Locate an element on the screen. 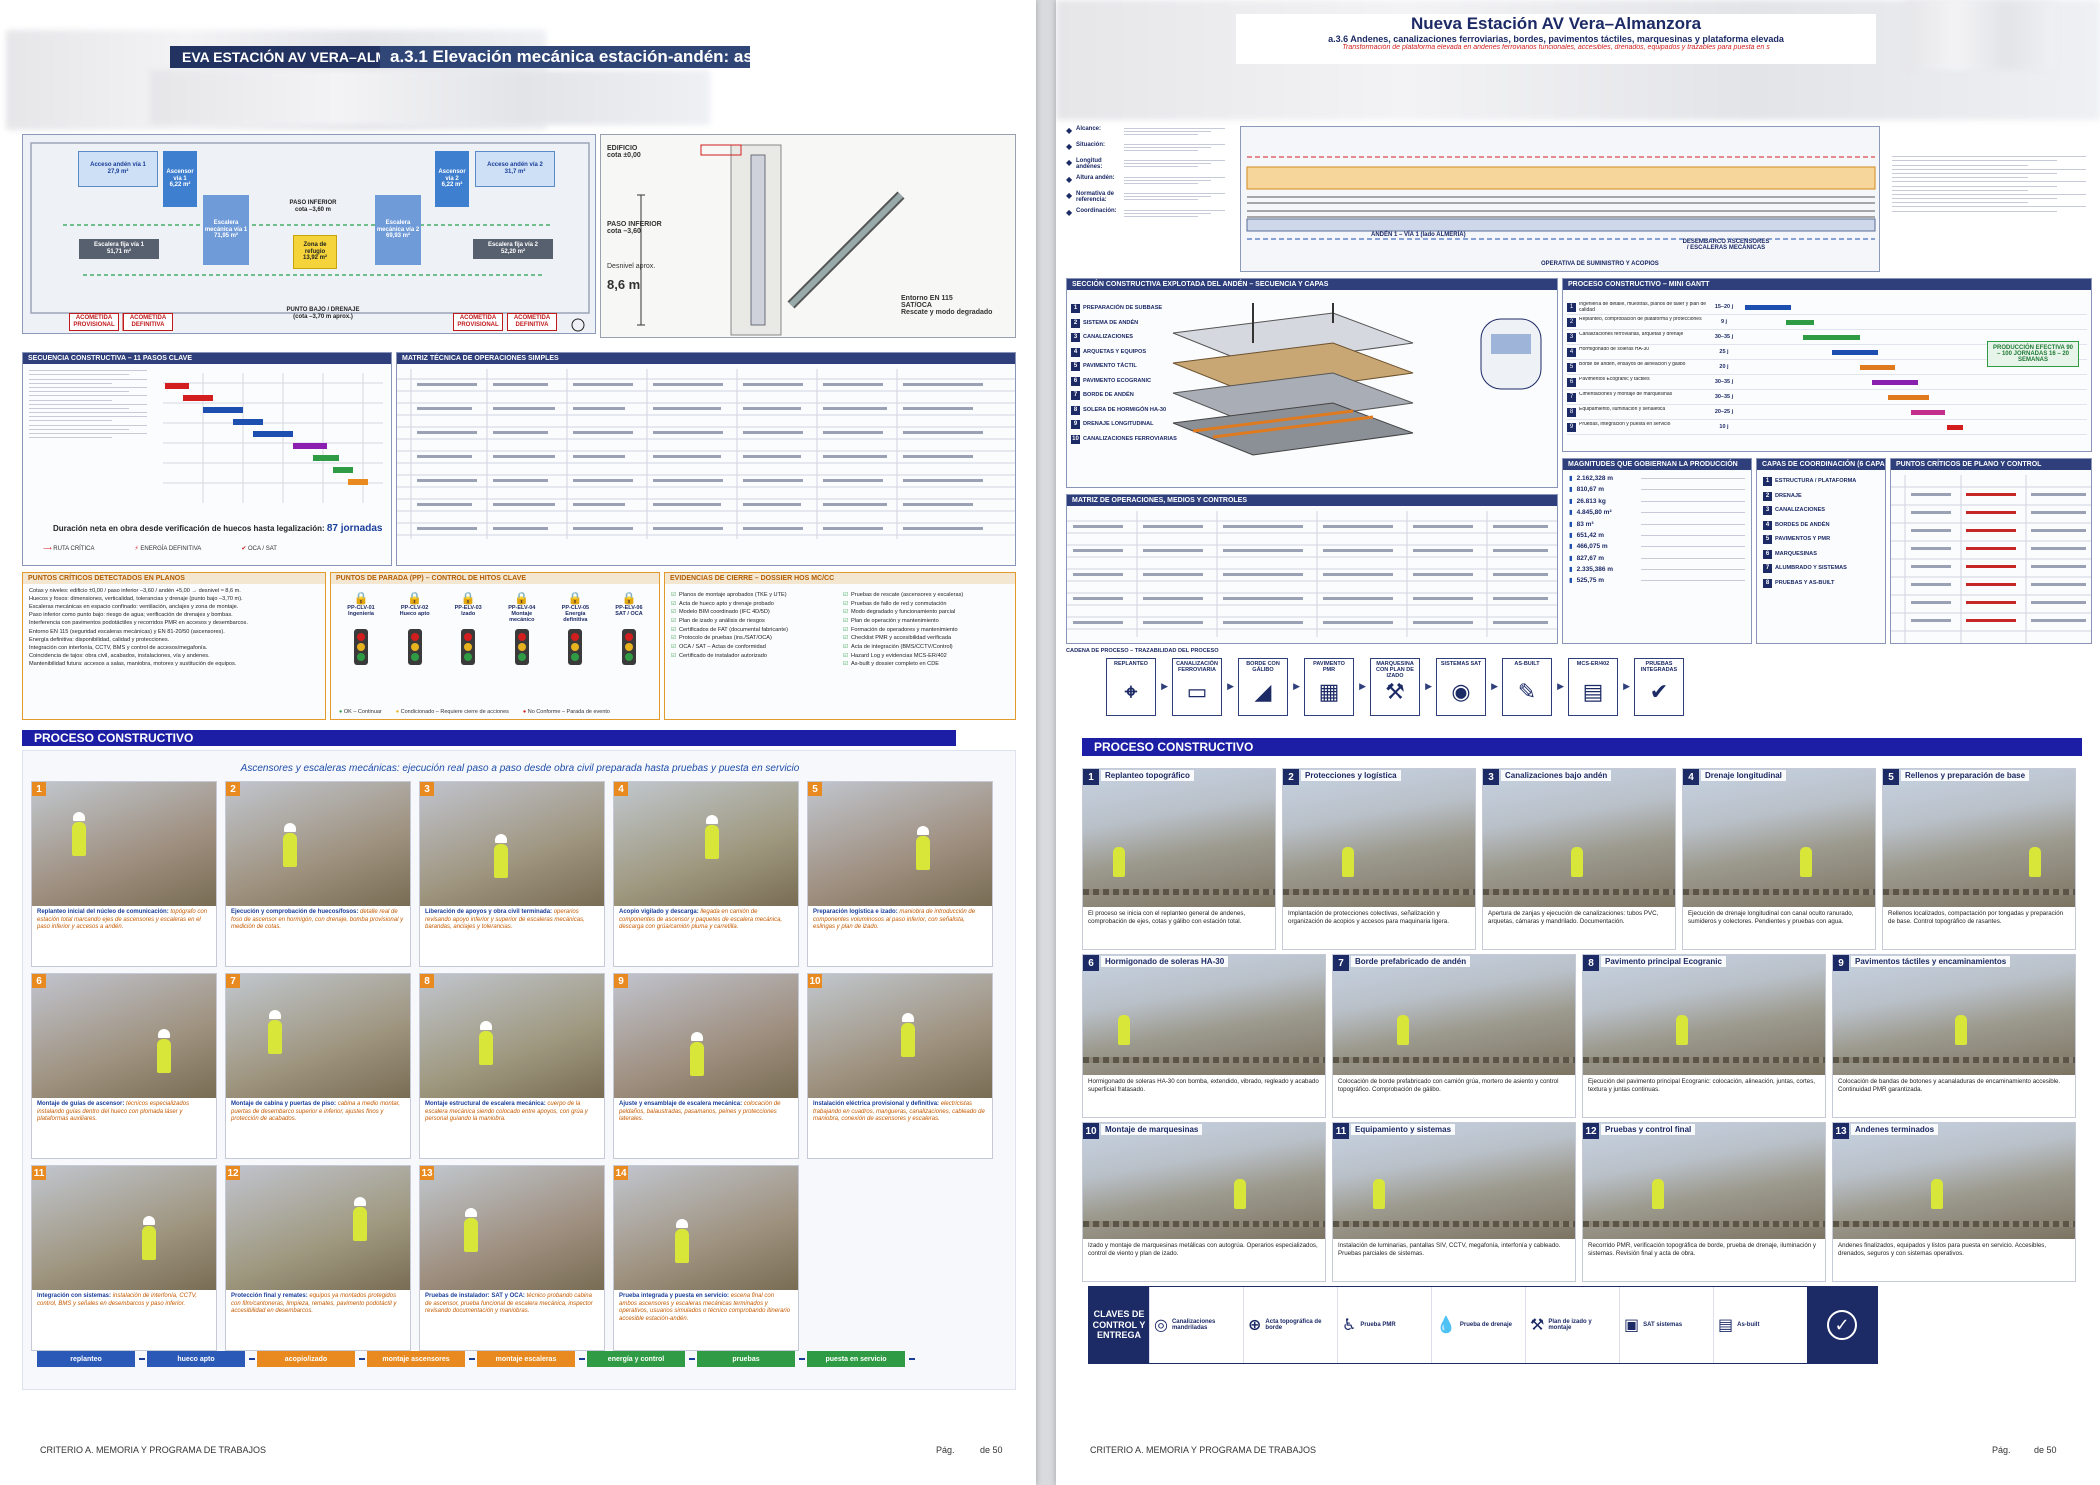 This screenshot has height=1485, width=2100. stop-point-name: Hueco apto is located at coordinates (414, 614).